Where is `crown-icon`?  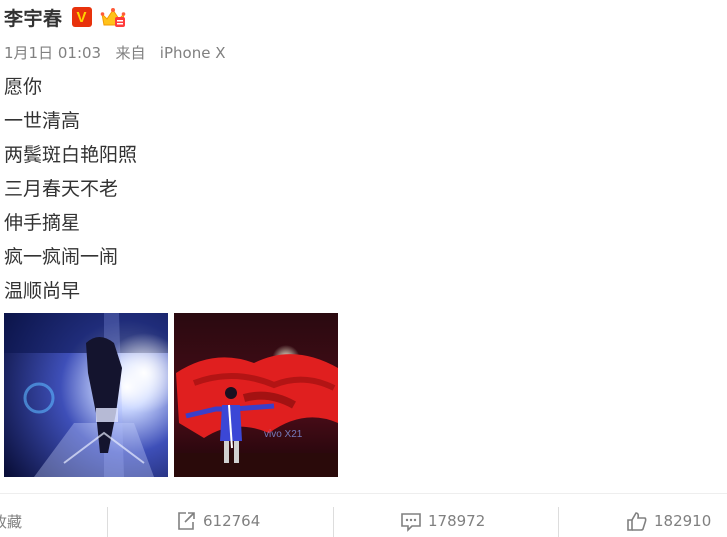
crown-icon is located at coordinates (113, 17).